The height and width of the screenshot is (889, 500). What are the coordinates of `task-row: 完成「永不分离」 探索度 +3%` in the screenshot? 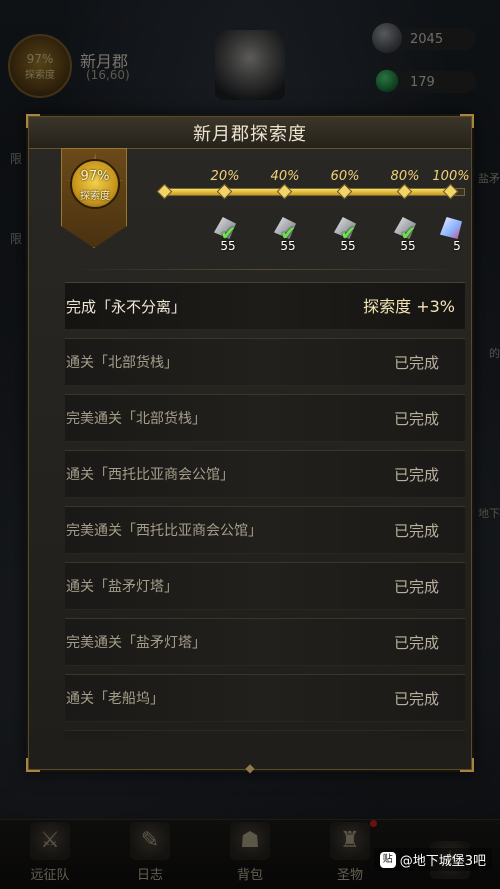 It's located at (265, 306).